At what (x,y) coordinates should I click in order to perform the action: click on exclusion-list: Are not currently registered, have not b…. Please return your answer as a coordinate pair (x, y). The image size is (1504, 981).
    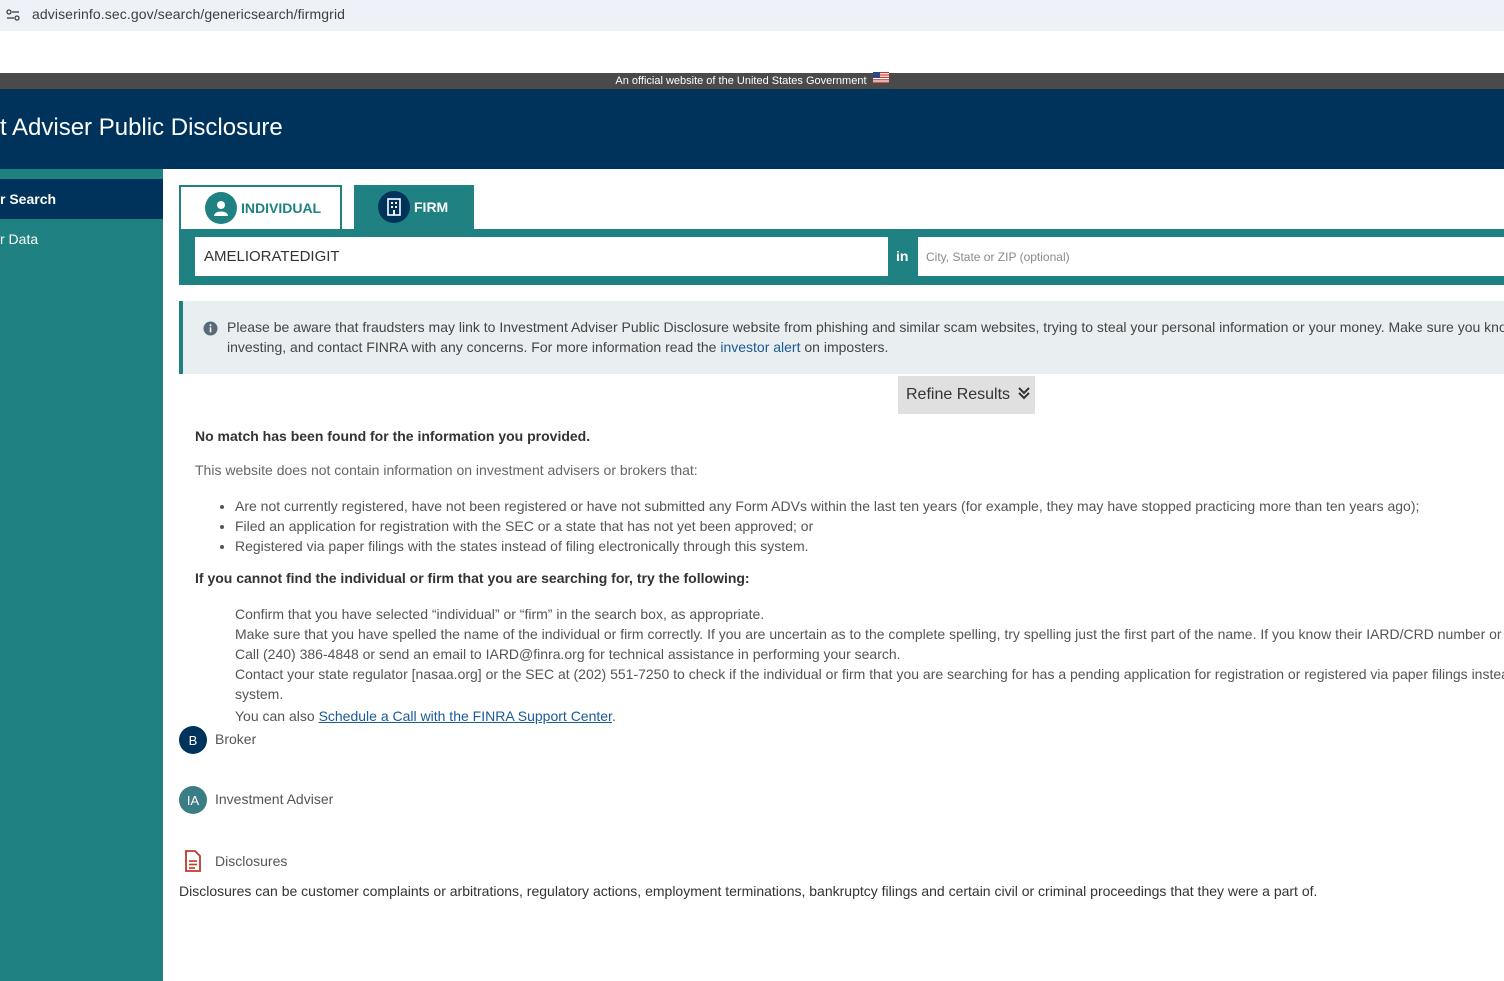
    Looking at the image, I should click on (807, 526).